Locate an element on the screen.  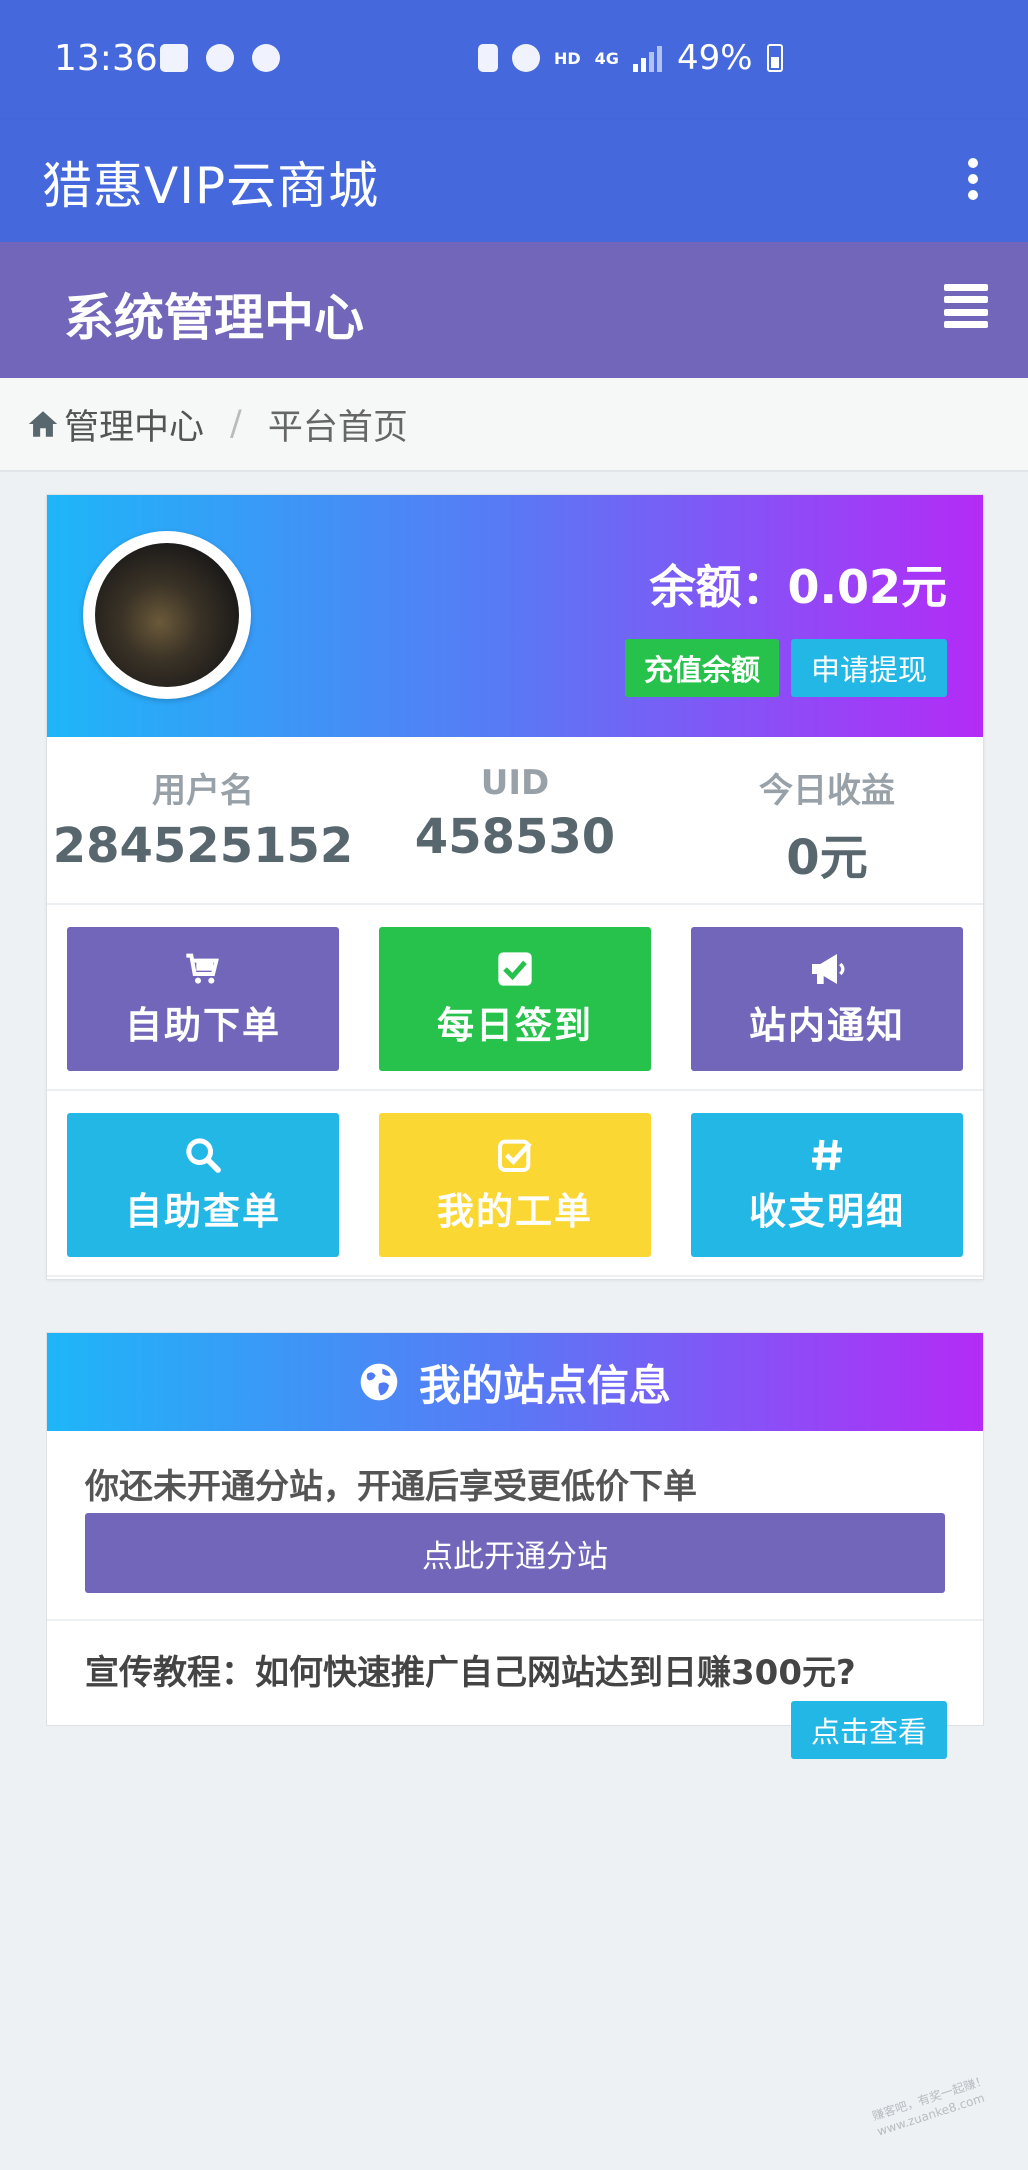
search-icon is located at coordinates (203, 1155).